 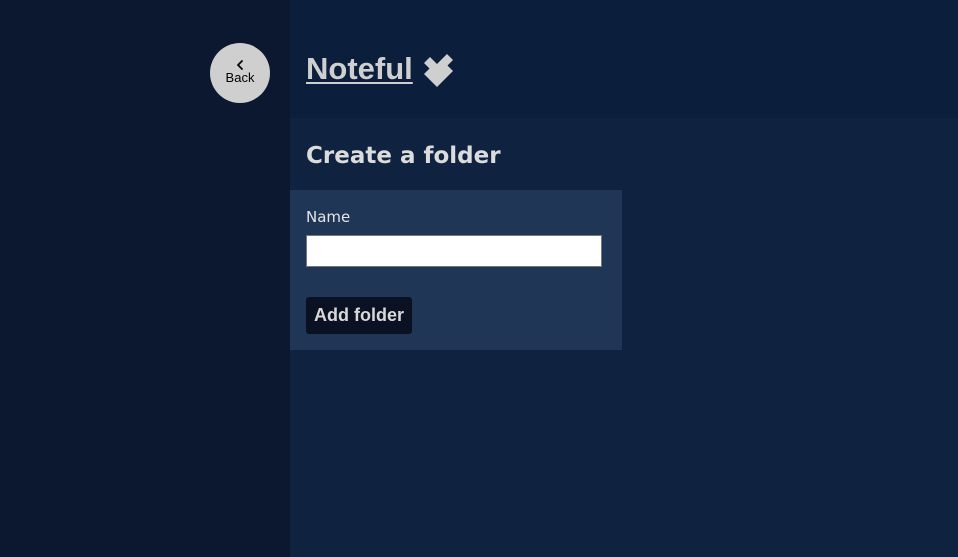 I want to click on back-button-label: Back, so click(x=240, y=77).